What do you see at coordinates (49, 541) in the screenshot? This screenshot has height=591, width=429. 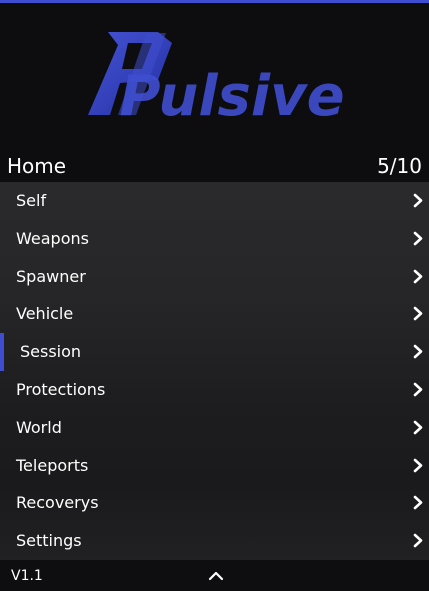 I see `option-label: Settings` at bounding box center [49, 541].